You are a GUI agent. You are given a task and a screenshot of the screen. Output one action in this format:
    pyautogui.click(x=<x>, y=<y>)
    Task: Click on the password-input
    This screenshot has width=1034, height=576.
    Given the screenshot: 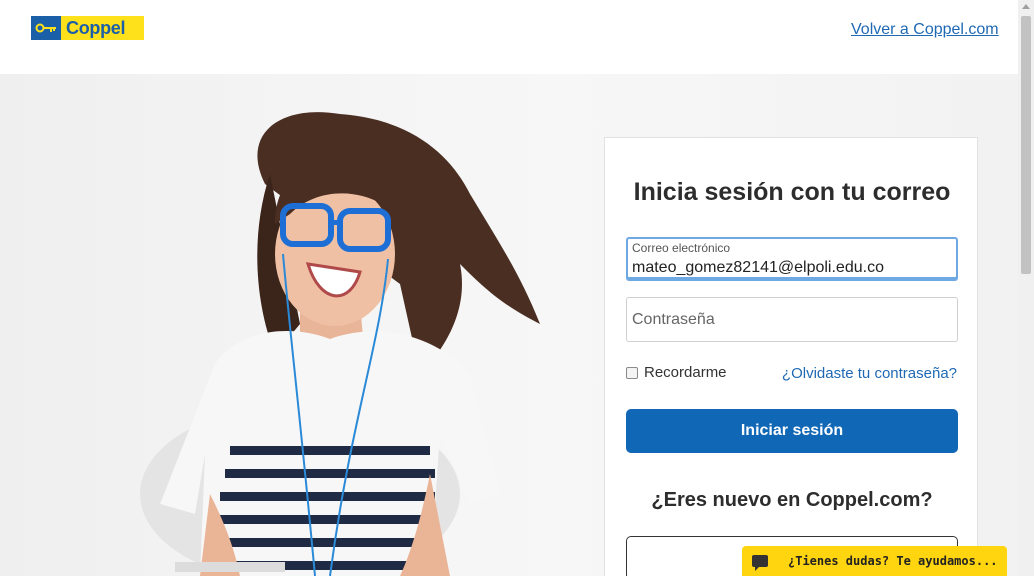 What is the action you would take?
    pyautogui.click(x=792, y=320)
    